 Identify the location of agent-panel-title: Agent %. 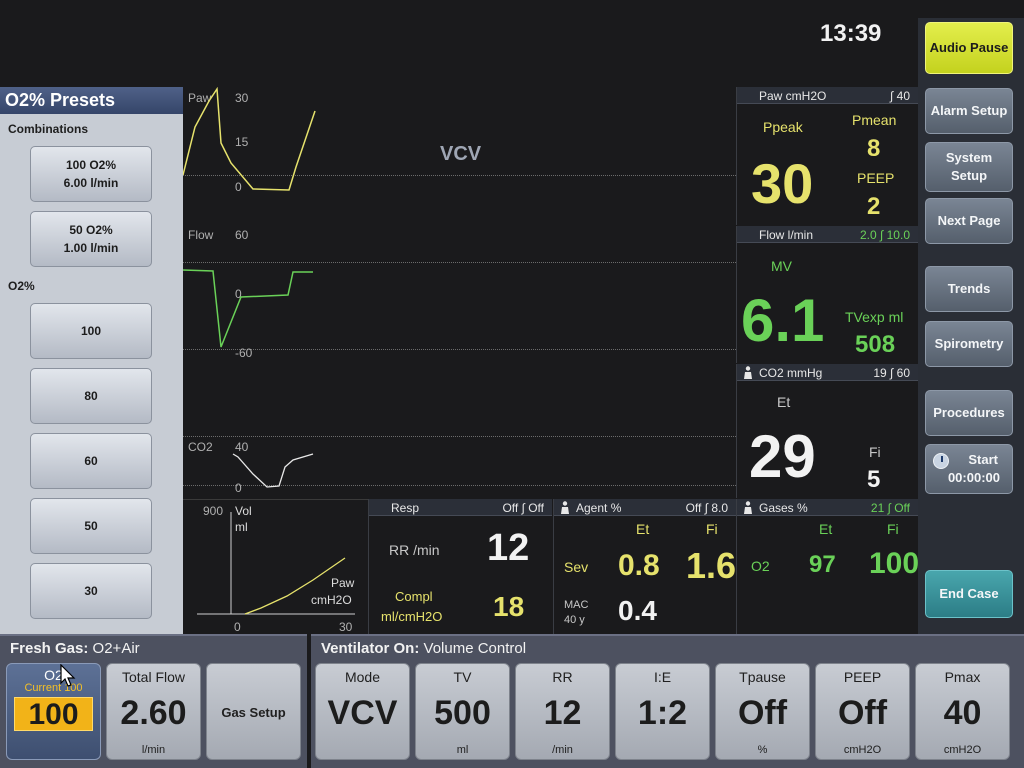
(599, 508).